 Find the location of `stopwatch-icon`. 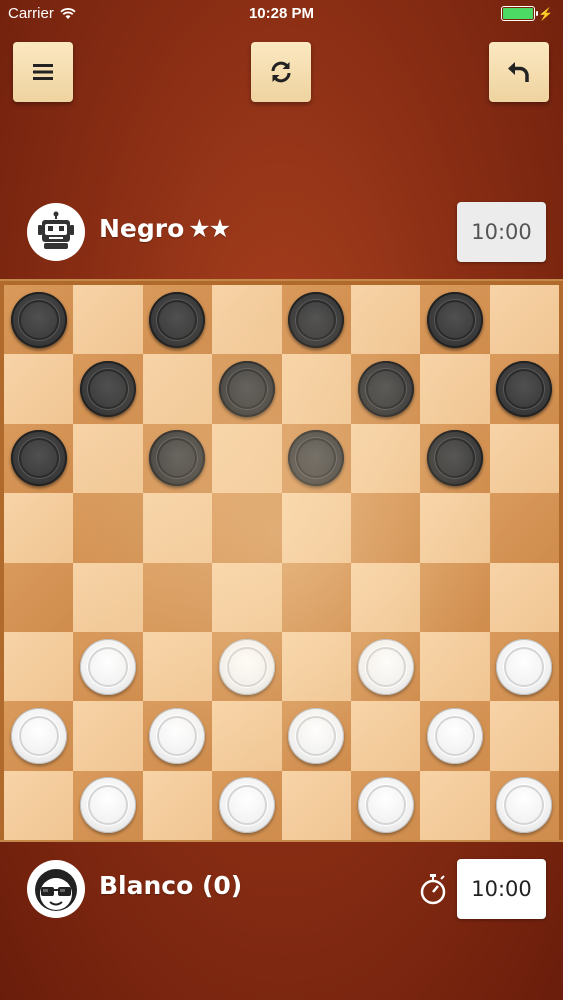

stopwatch-icon is located at coordinates (433, 889).